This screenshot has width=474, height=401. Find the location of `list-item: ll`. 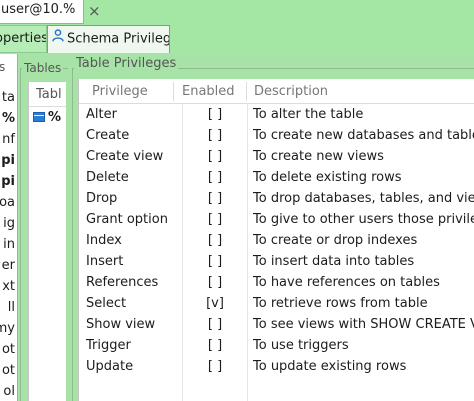

list-item: ll is located at coordinates (11, 307).